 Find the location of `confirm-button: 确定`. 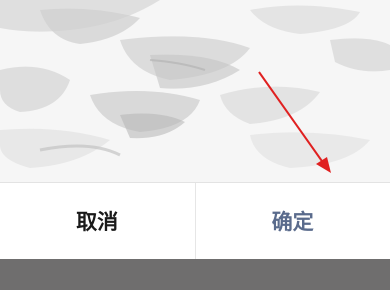

confirm-button: 确定 is located at coordinates (293, 221).